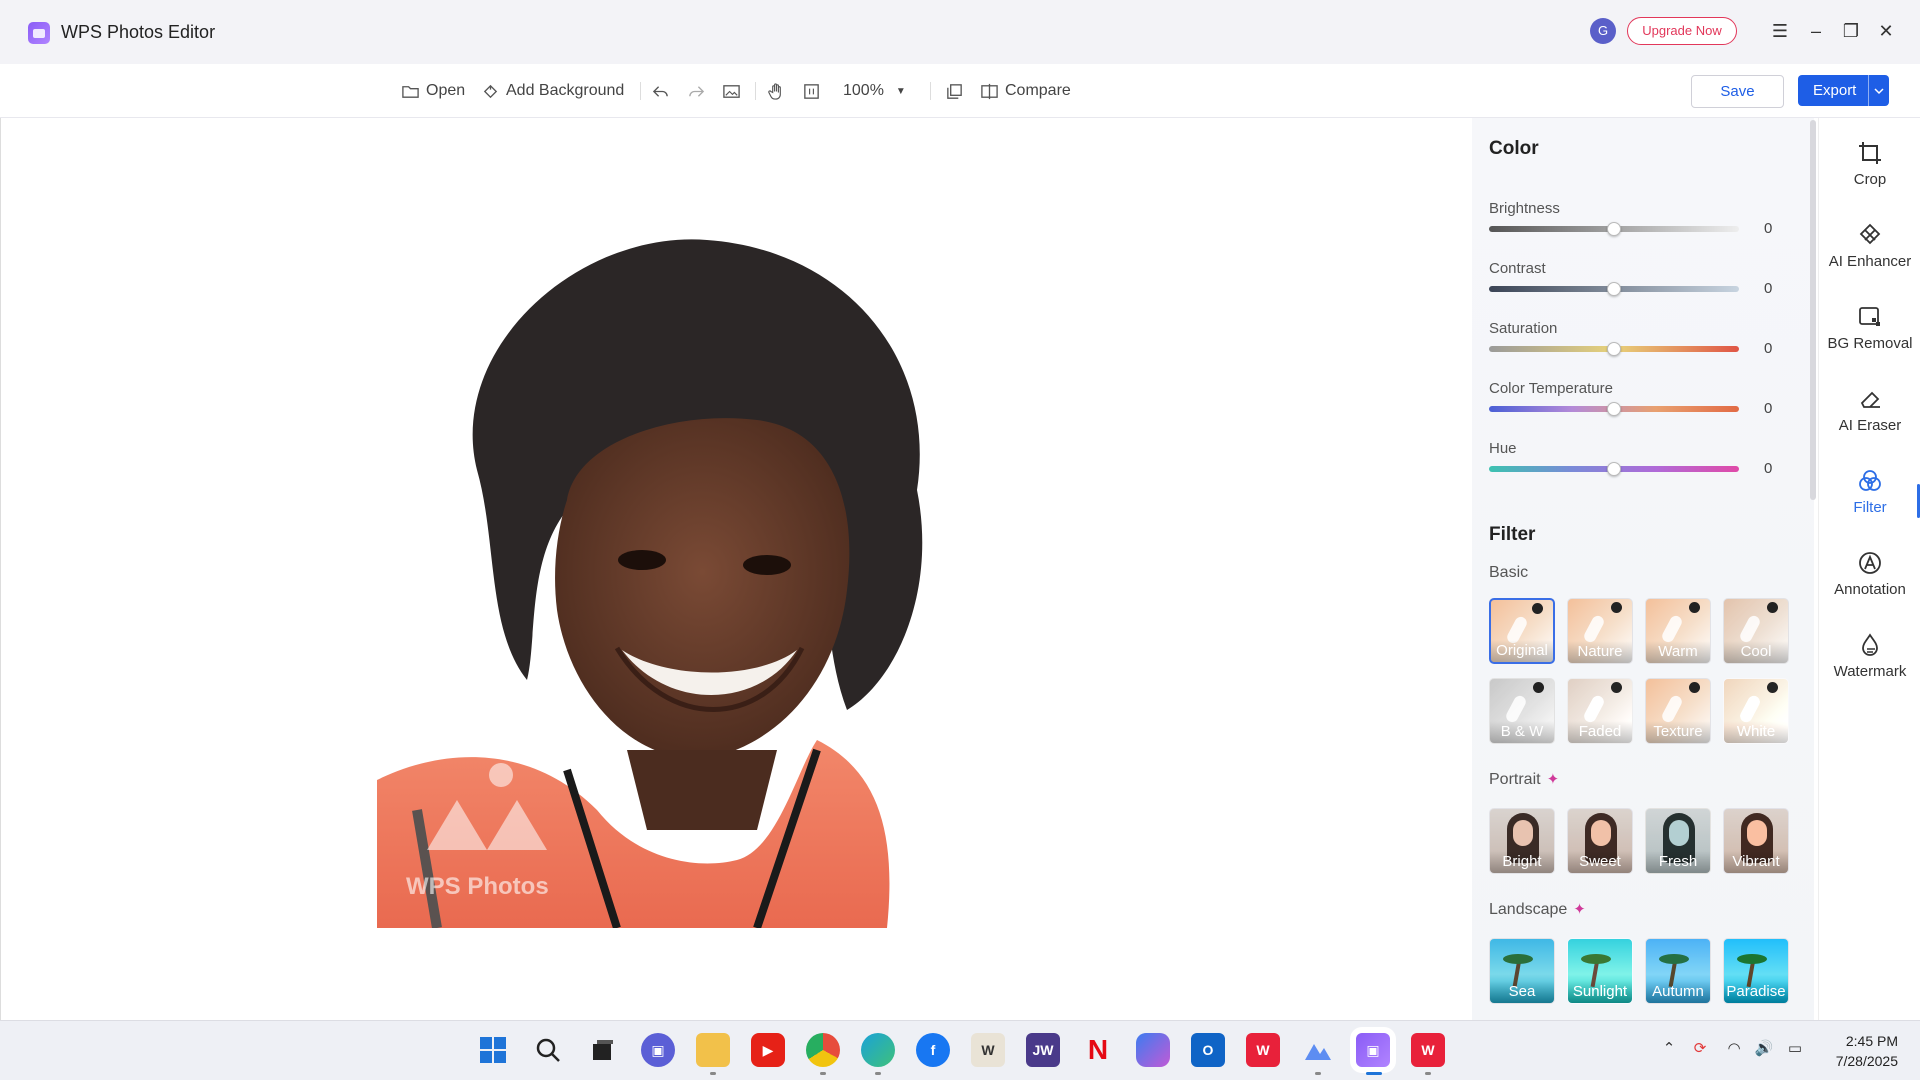 This screenshot has width=1920, height=1080. What do you see at coordinates (1843, 90) in the screenshot?
I see `export-button: Export` at bounding box center [1843, 90].